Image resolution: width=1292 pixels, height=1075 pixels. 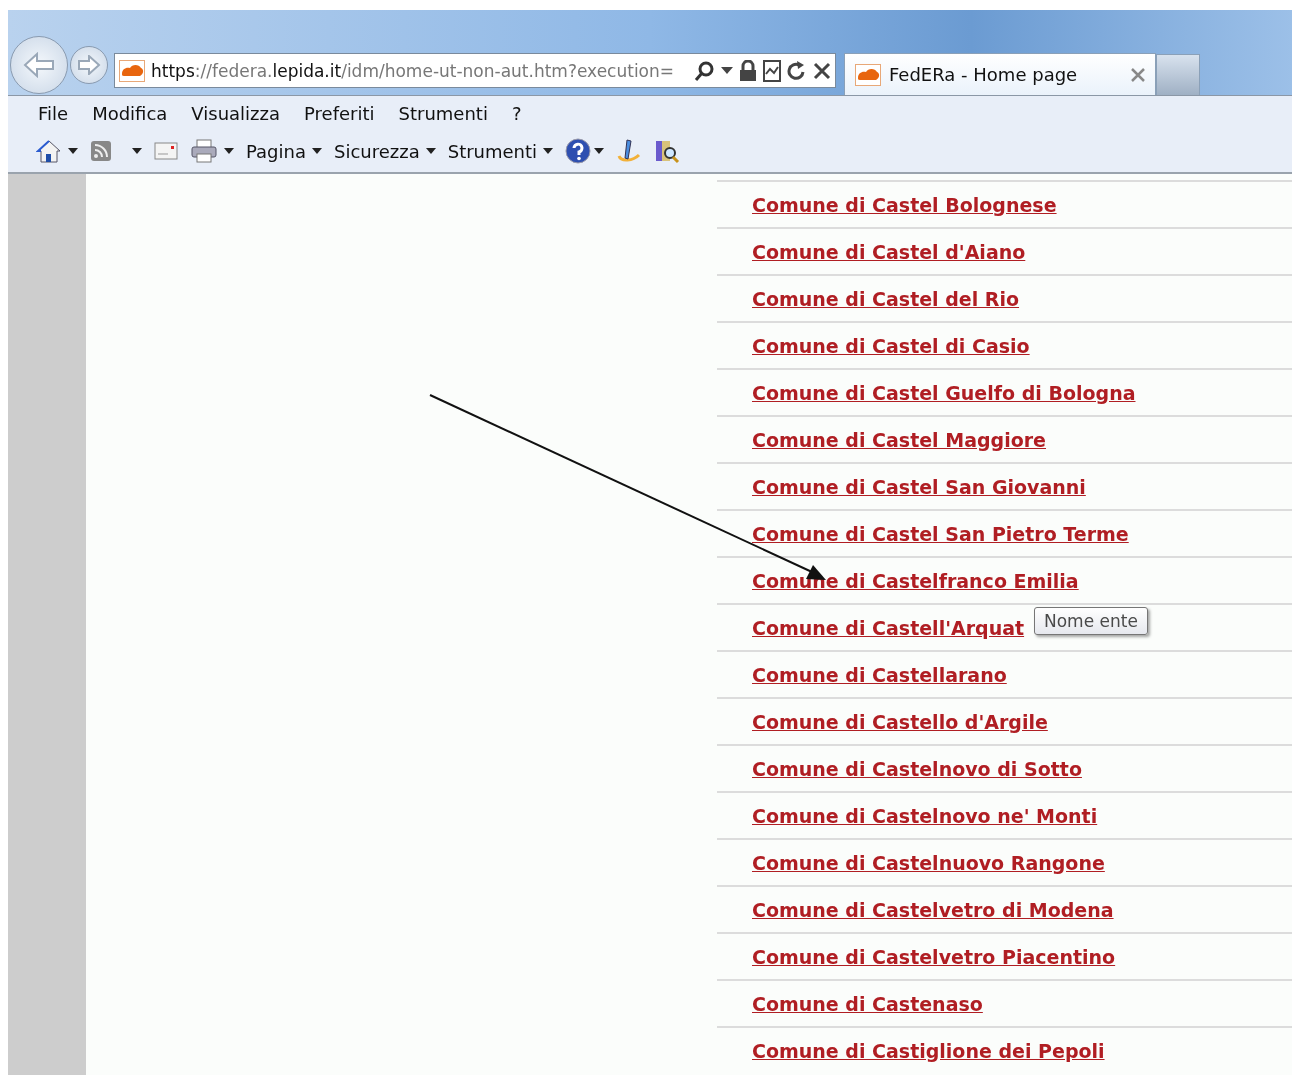 What do you see at coordinates (934, 956) in the screenshot?
I see `entity-link: Comune di Castelvetro Piacentino` at bounding box center [934, 956].